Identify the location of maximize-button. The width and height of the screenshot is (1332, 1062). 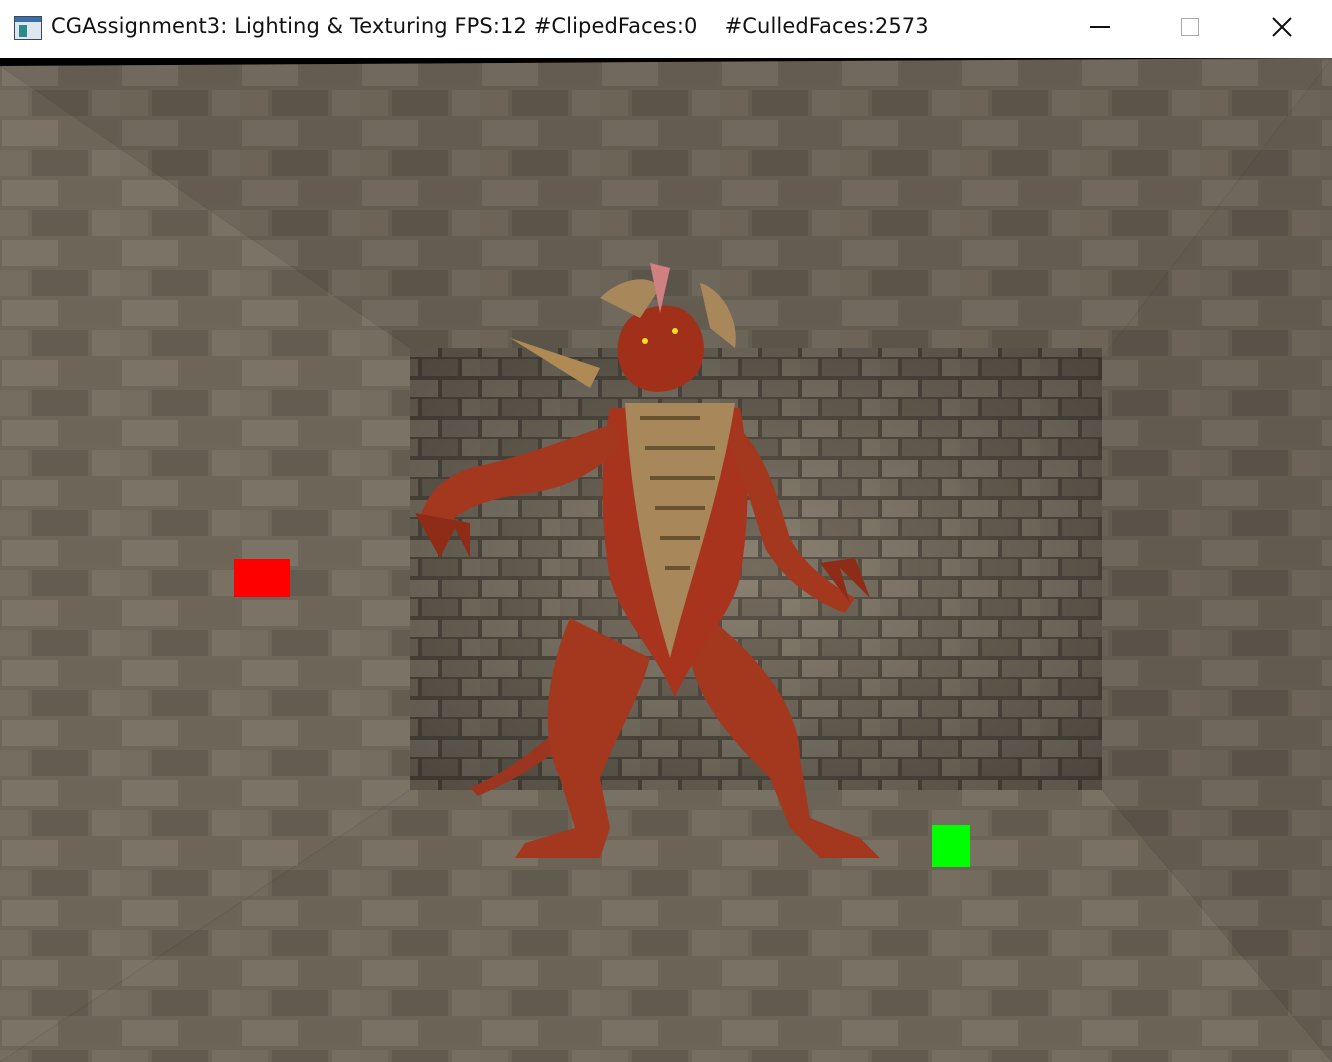
(1190, 27).